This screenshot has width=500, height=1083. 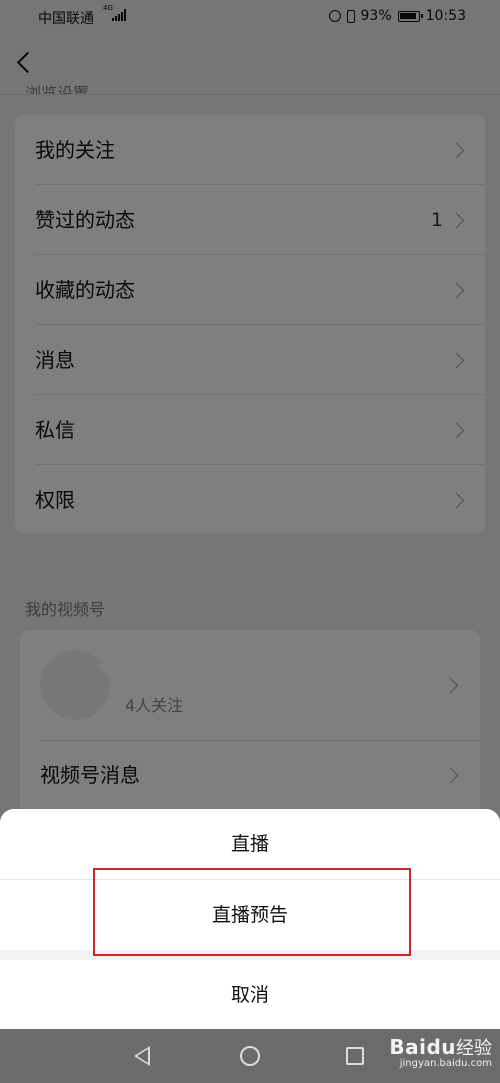 What do you see at coordinates (422, 1047) in the screenshot?
I see `watermark-logo: Baidu` at bounding box center [422, 1047].